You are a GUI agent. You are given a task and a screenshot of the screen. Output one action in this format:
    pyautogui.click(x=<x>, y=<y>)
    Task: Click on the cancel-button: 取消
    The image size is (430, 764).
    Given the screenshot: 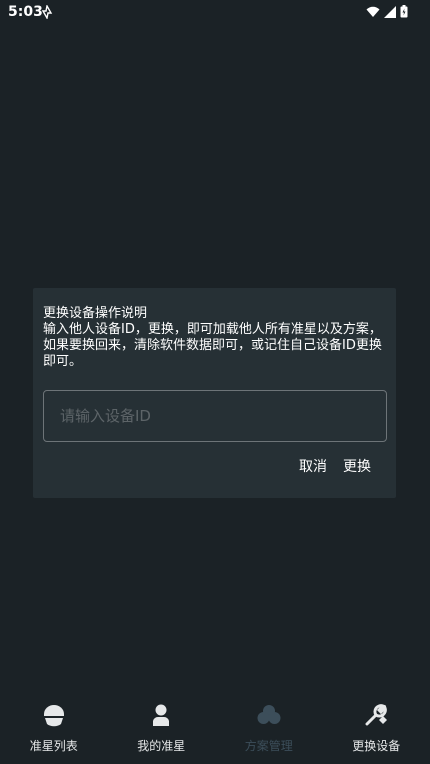 What is the action you would take?
    pyautogui.click(x=313, y=466)
    